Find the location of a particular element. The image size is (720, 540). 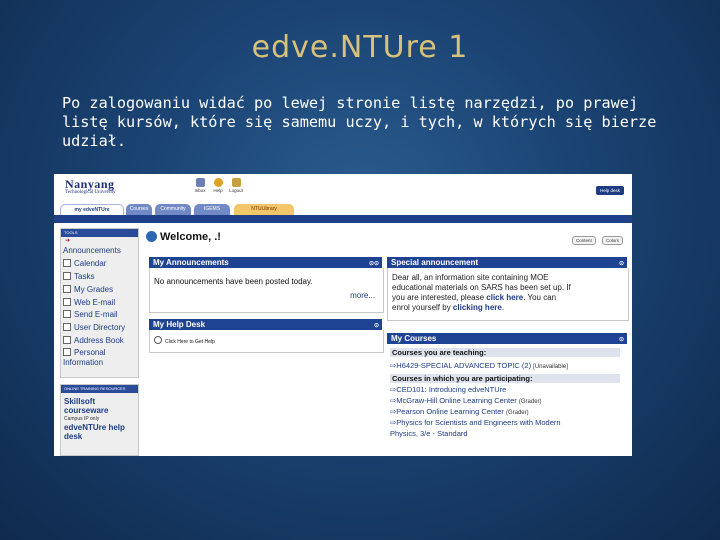

training-header: ONLINE TRAINING RESOURCES is located at coordinates (99, 389).